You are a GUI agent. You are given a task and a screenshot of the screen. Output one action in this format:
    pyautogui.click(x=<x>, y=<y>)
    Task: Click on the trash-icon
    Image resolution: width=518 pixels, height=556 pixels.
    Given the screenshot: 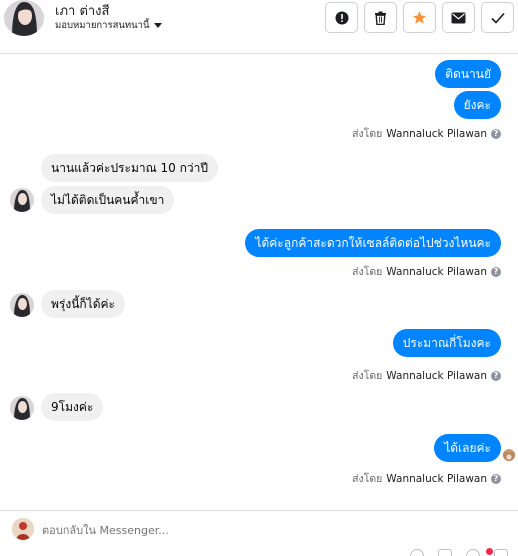 What is the action you would take?
    pyautogui.click(x=380, y=18)
    